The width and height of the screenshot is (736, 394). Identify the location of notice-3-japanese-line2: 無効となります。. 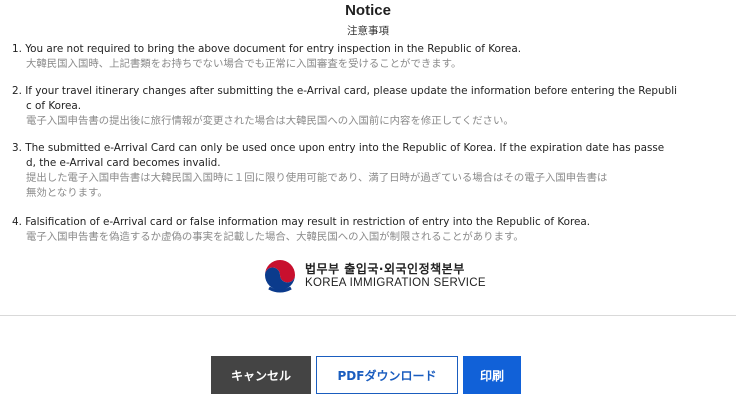
(67, 193).